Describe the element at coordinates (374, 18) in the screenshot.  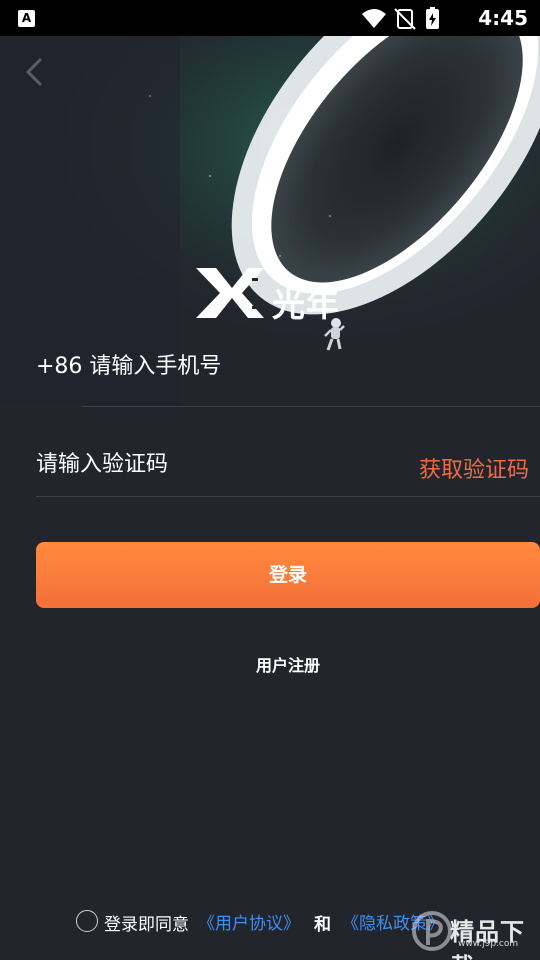
I see `wifi-icon` at that location.